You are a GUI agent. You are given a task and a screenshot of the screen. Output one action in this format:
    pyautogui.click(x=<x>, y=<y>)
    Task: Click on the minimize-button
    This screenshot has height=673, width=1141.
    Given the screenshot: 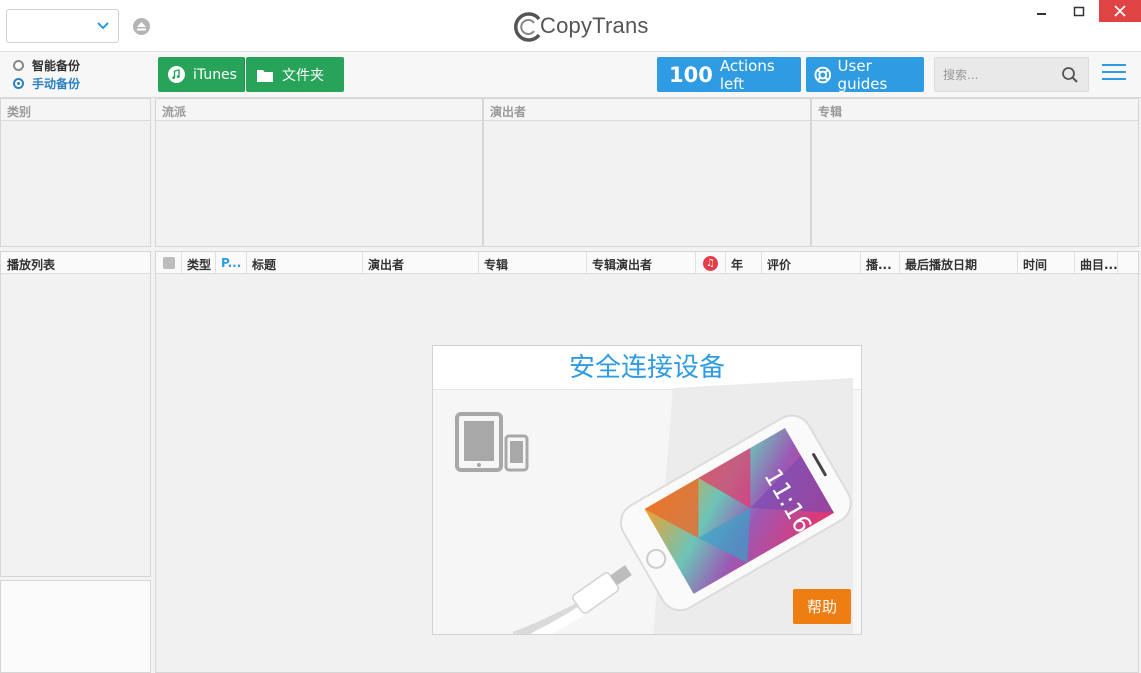 What is the action you would take?
    pyautogui.click(x=1041, y=11)
    